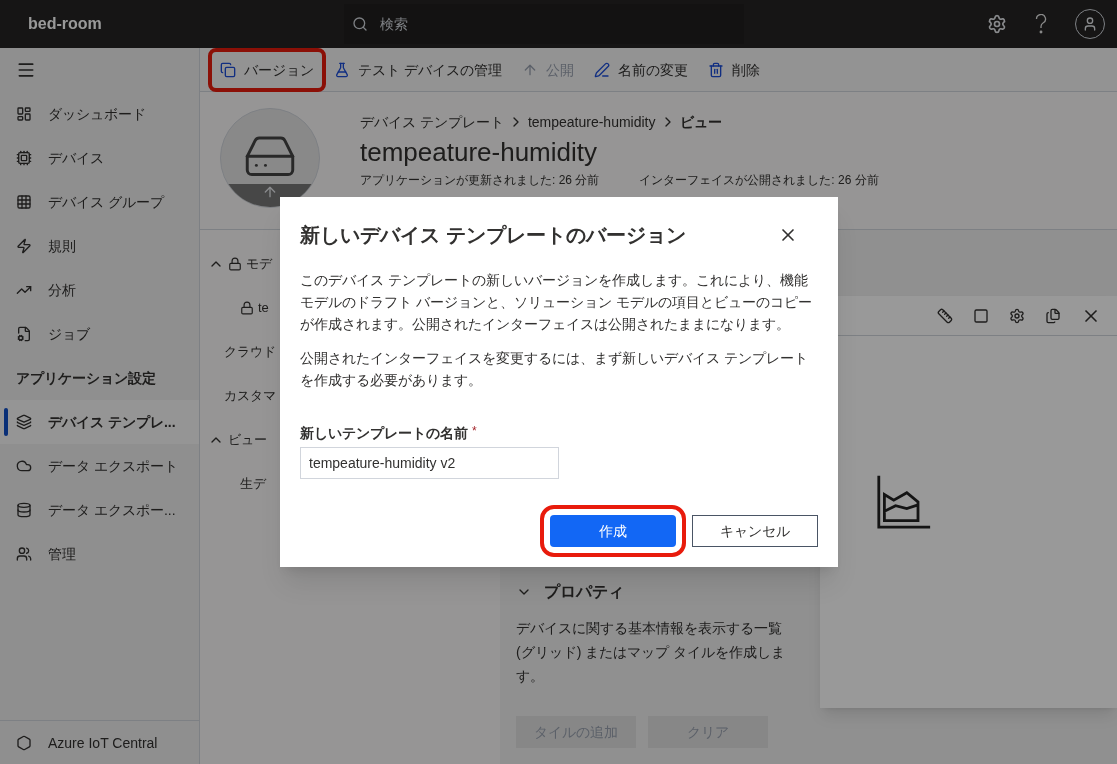  Describe the element at coordinates (65, 24) in the screenshot. I see `app-name: bed-room` at that location.